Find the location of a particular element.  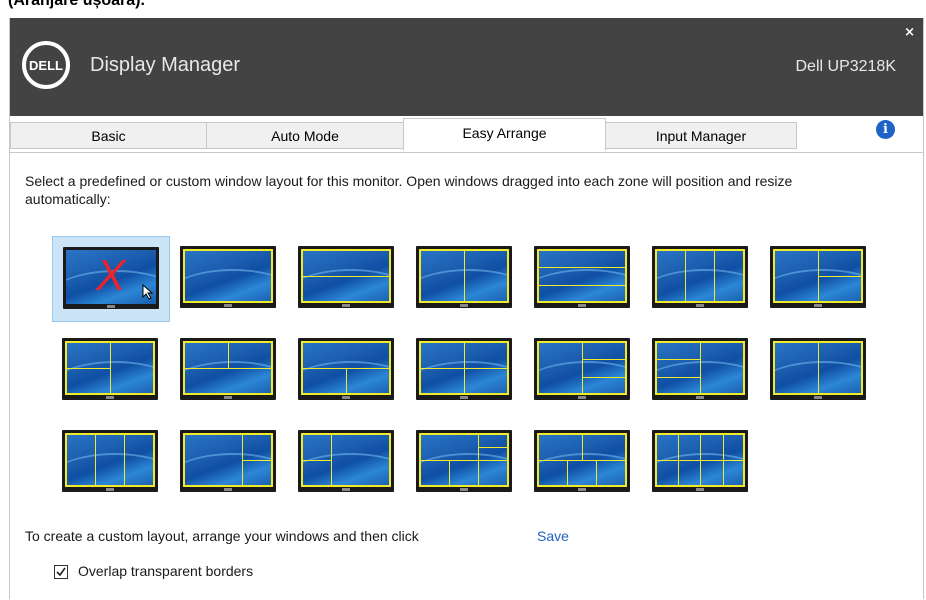

close-icon: × is located at coordinates (909, 32).